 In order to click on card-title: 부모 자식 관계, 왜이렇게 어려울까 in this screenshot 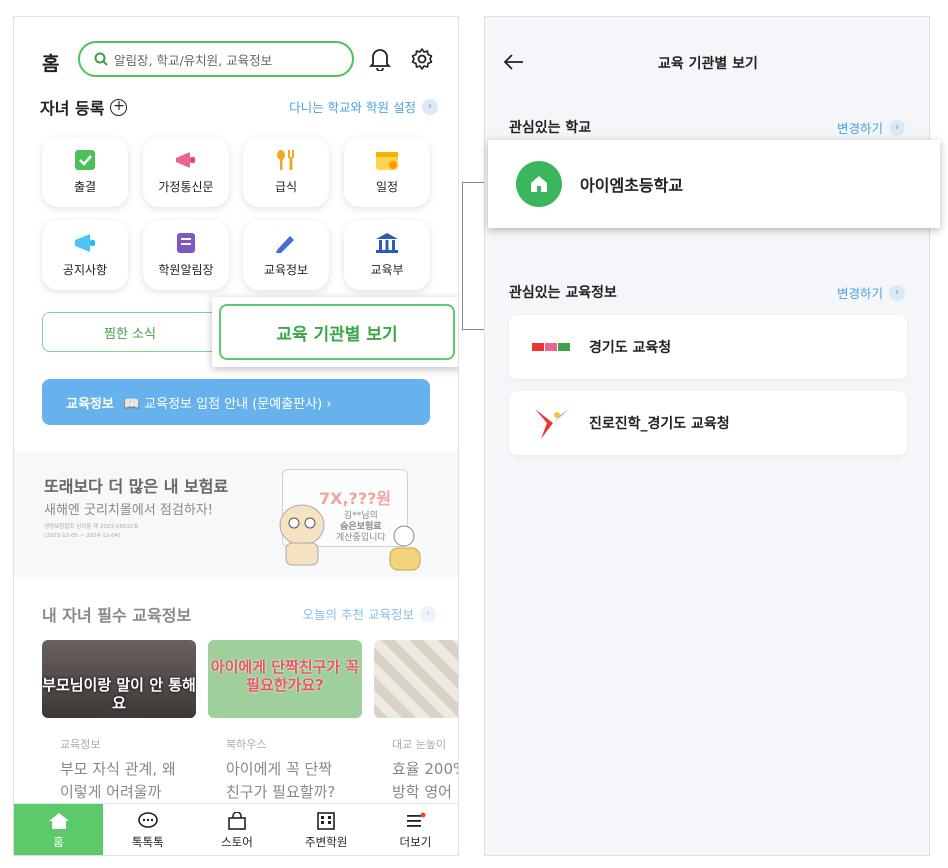, I will do `click(128, 781)`.